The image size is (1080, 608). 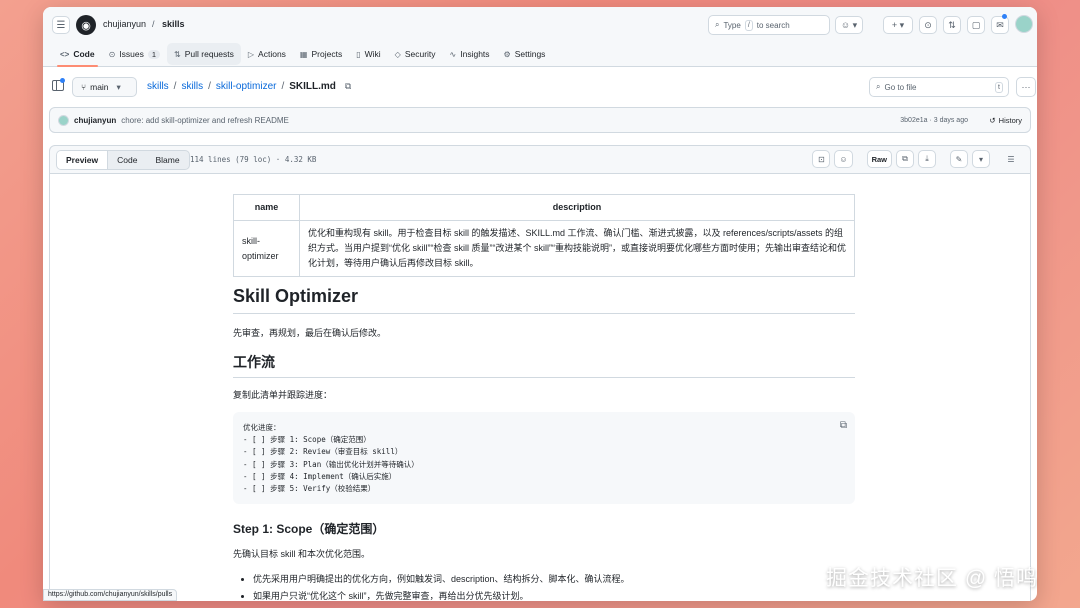 What do you see at coordinates (981, 159) in the screenshot?
I see `edit-dropdown-button: ▾` at bounding box center [981, 159].